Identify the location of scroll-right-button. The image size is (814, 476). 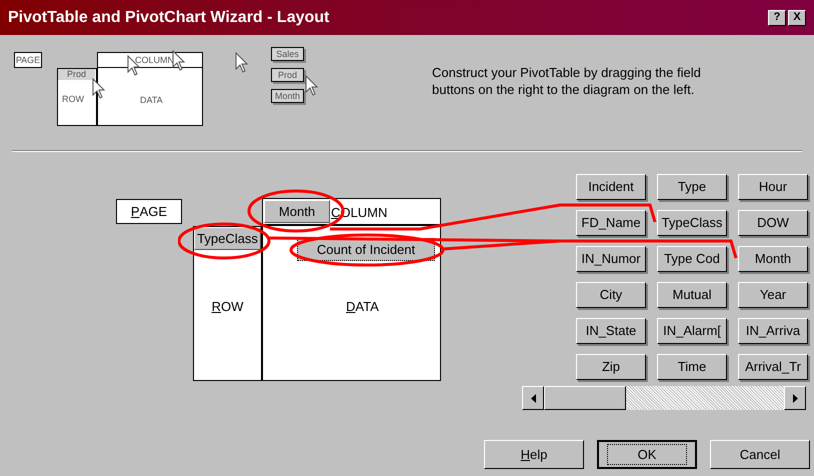
(795, 398).